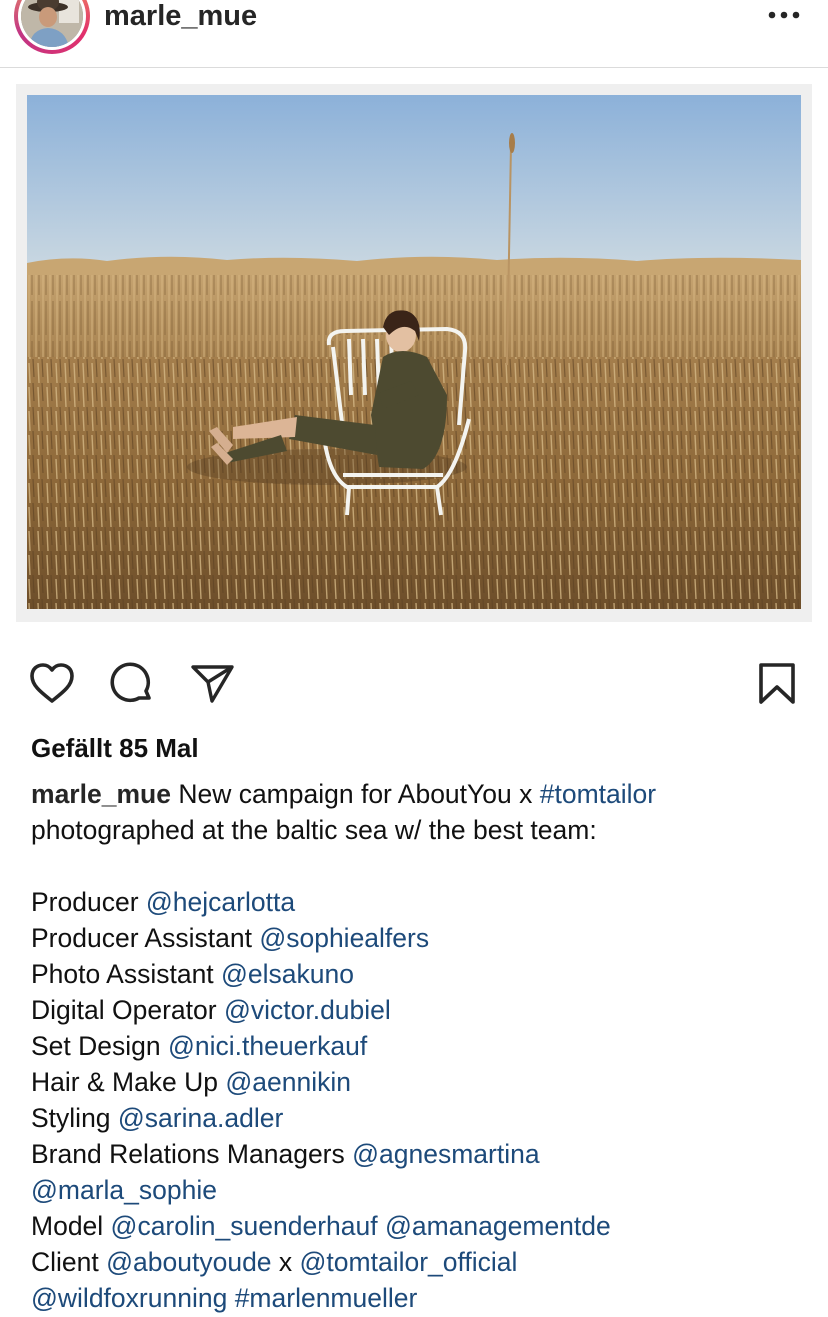  I want to click on credit-line-brand-relations-cont: @marla_sophie, so click(421, 1190).